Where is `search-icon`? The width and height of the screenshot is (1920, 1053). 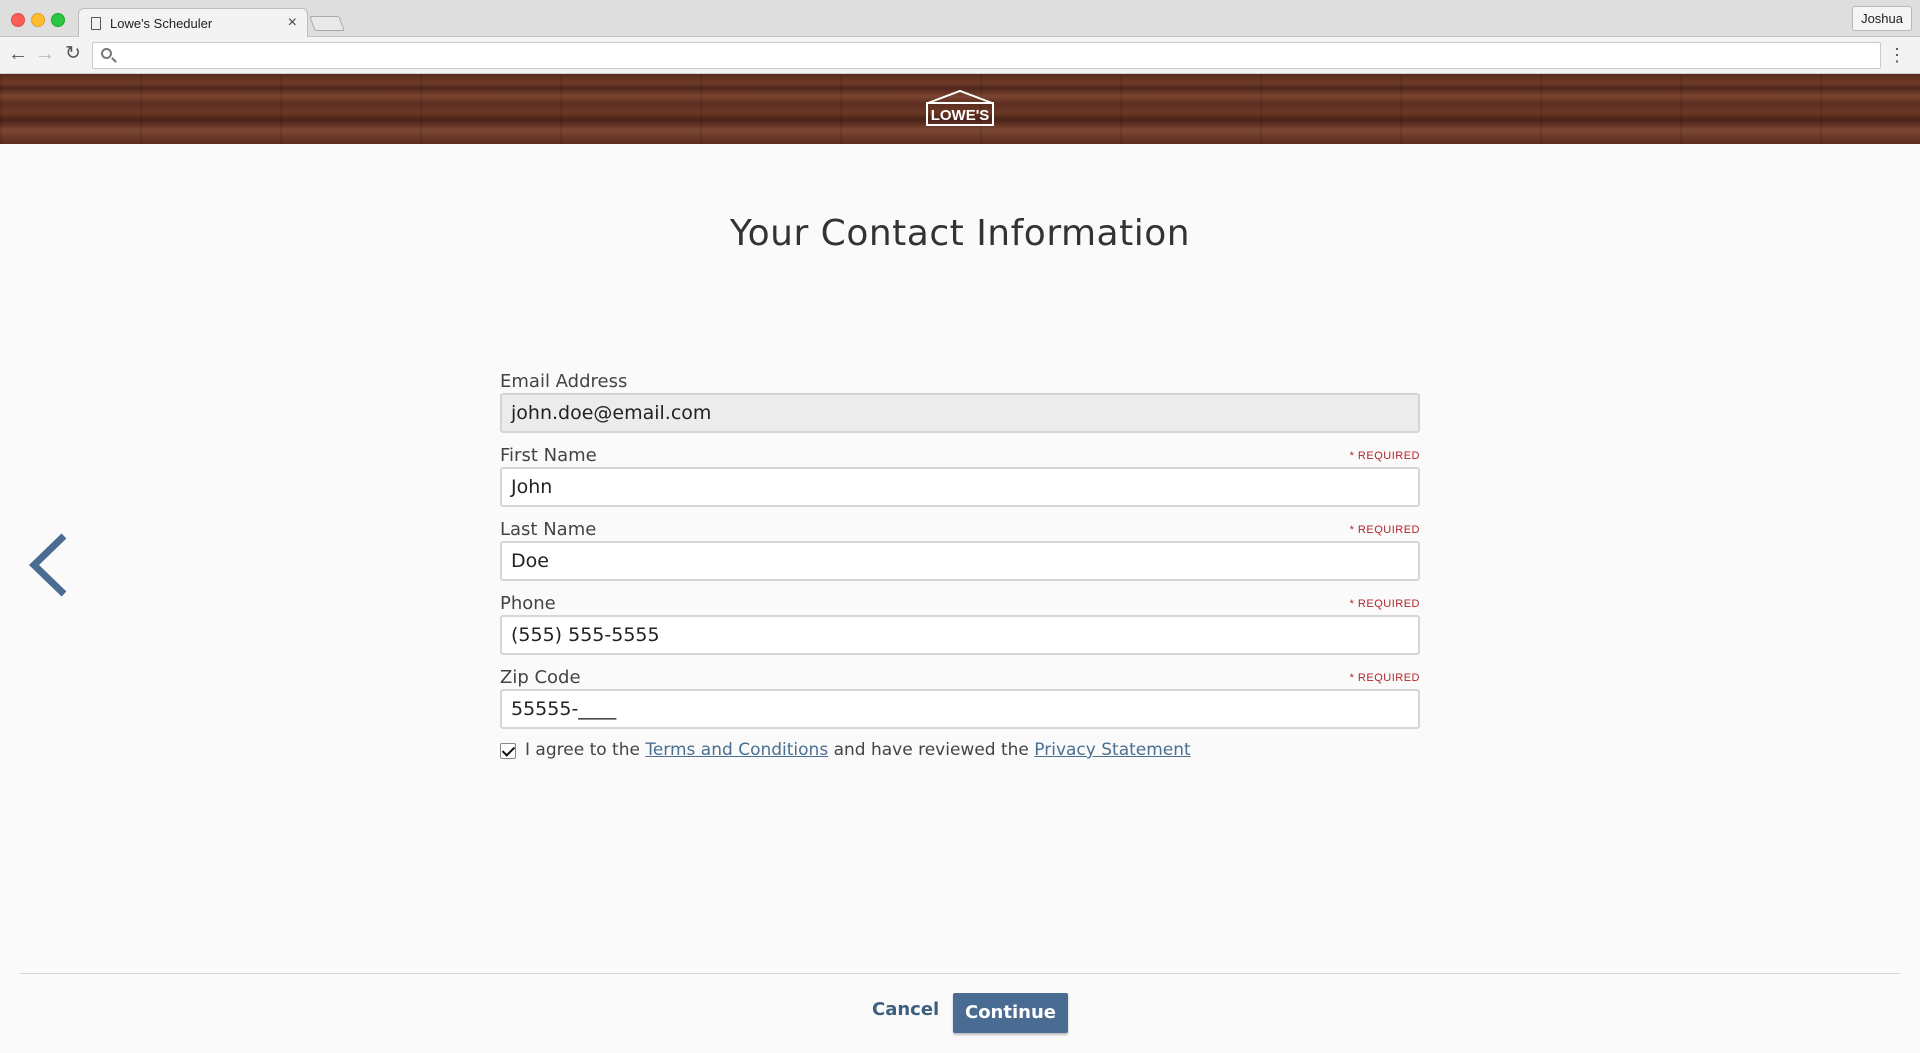
search-icon is located at coordinates (106, 53).